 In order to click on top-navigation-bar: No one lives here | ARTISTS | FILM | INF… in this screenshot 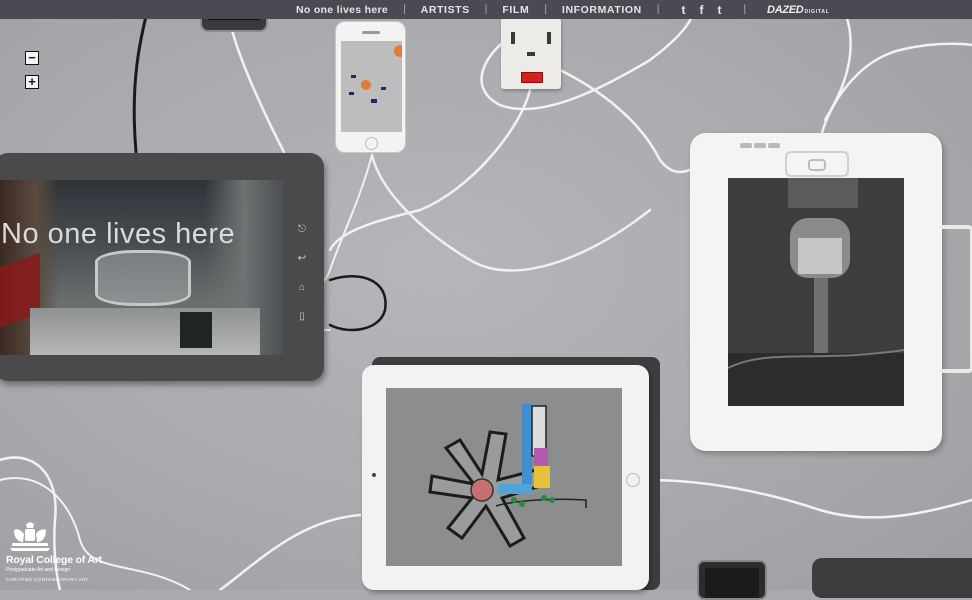, I will do `click(486, 9)`.